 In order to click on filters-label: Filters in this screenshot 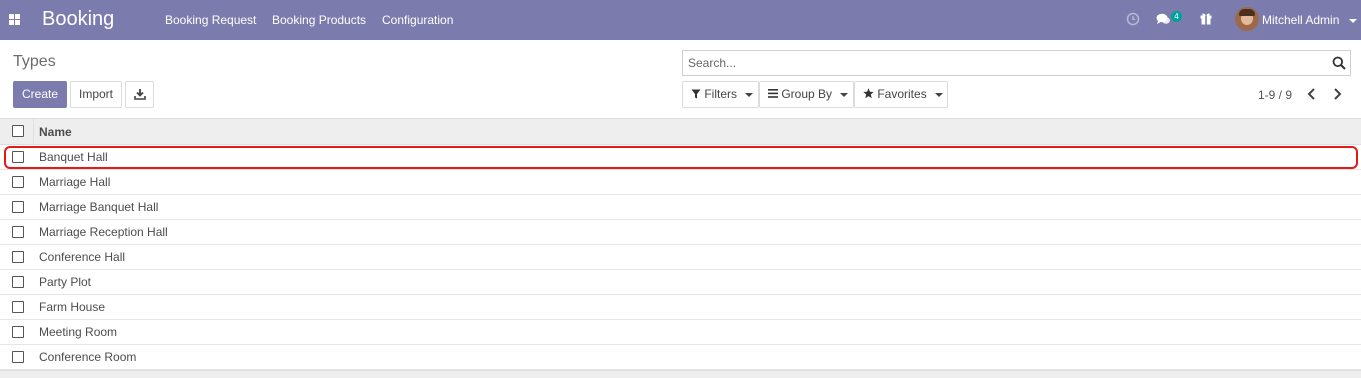, I will do `click(721, 94)`.